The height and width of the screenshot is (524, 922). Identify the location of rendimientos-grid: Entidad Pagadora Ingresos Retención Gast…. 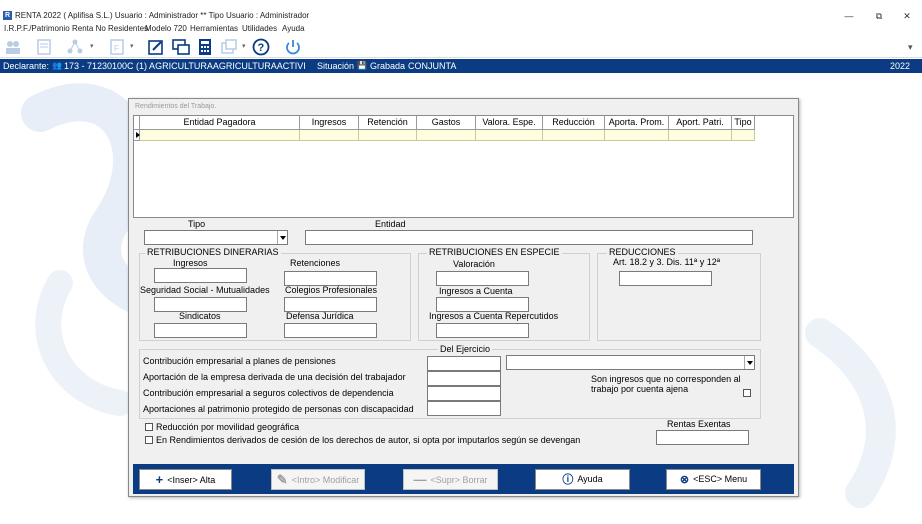
(463, 166).